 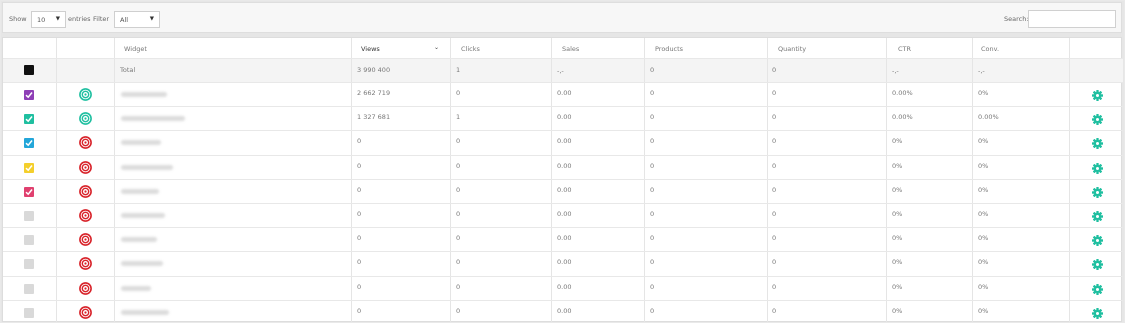 What do you see at coordinates (151, 19) in the screenshot?
I see `caret-down-icon: ▼` at bounding box center [151, 19].